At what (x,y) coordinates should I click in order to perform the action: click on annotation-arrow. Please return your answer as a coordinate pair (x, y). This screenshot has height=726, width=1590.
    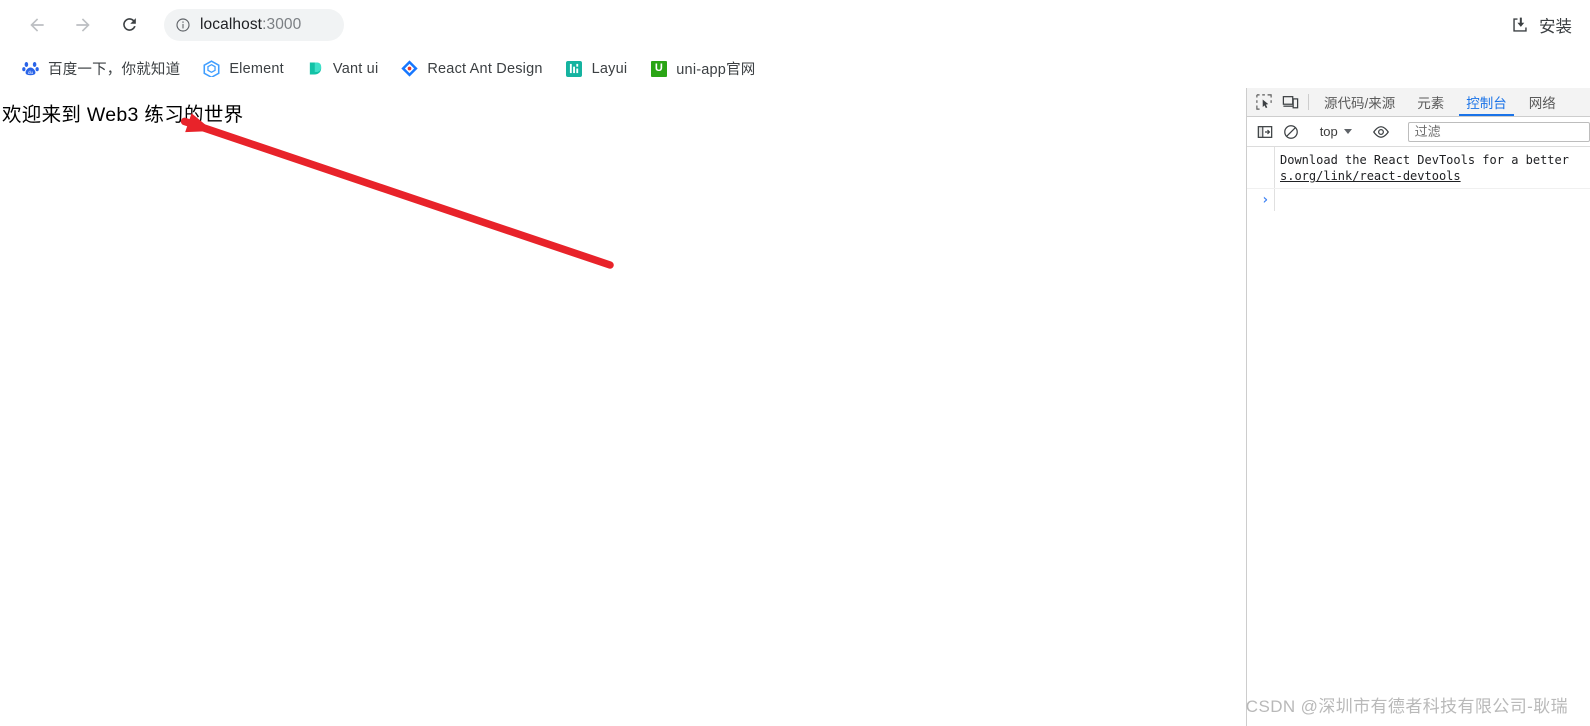
    Looking at the image, I should click on (397, 191).